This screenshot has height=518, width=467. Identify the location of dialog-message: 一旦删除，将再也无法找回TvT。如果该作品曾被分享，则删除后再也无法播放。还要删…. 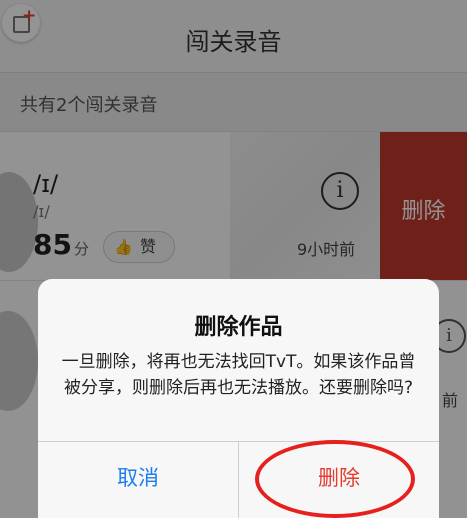
(238, 375).